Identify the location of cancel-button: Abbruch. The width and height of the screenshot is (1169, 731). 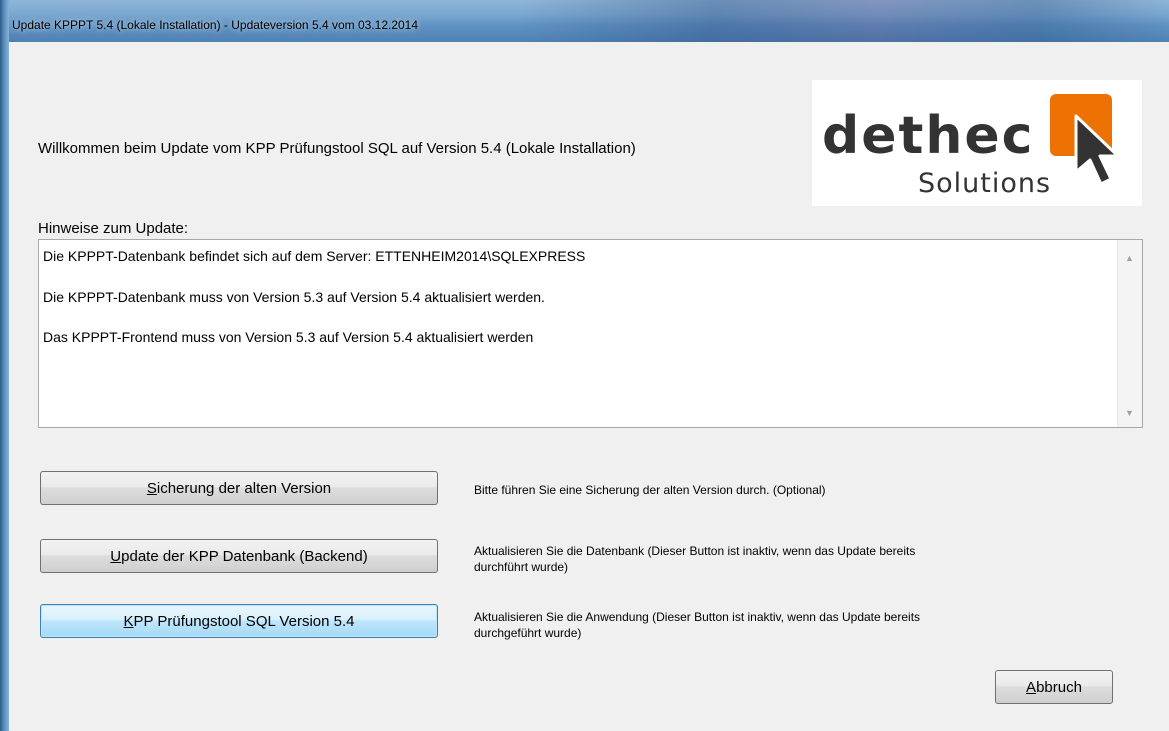
(1054, 687).